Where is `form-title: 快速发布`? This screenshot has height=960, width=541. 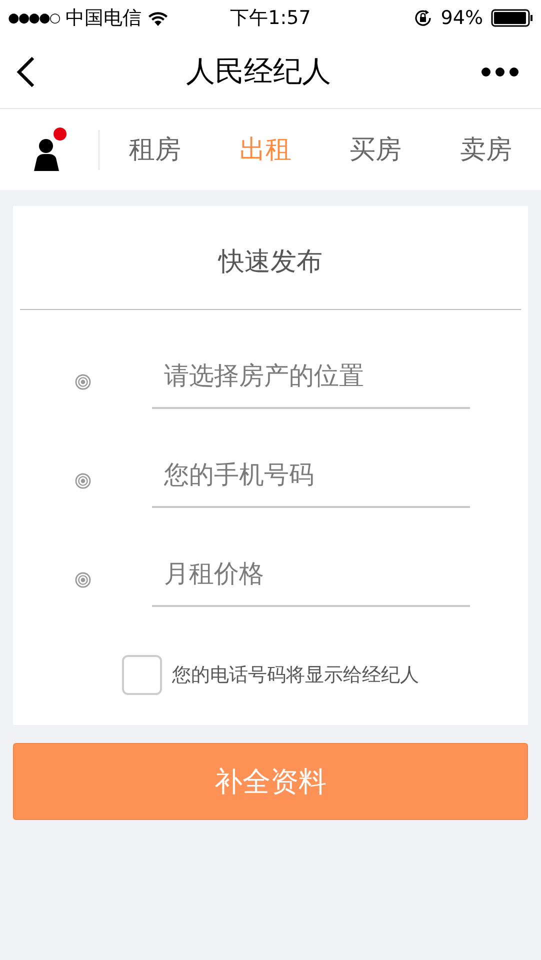
form-title: 快速发布 is located at coordinates (270, 262).